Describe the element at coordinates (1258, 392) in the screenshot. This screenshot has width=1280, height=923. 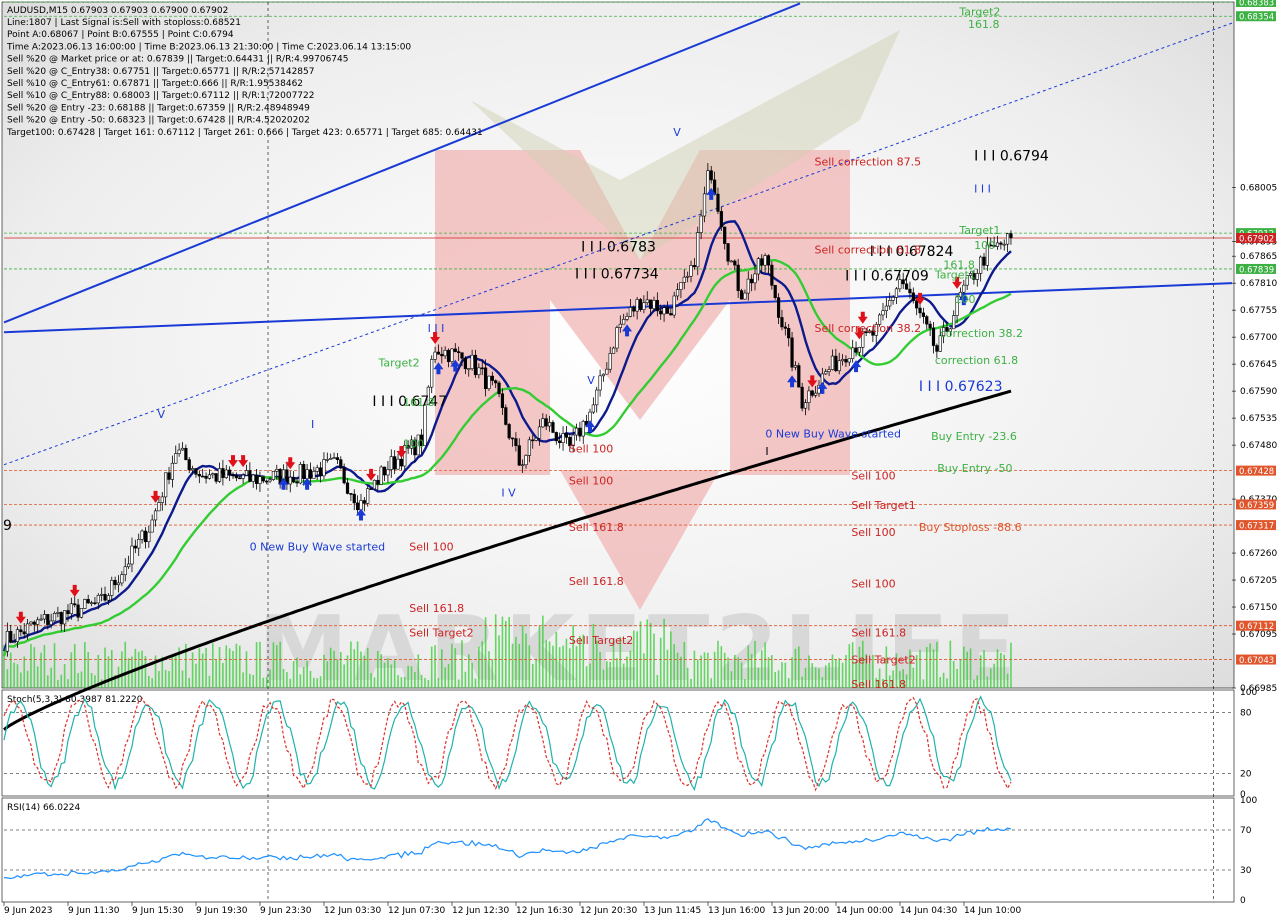
I see `price-tick-label: 0.67590` at that location.